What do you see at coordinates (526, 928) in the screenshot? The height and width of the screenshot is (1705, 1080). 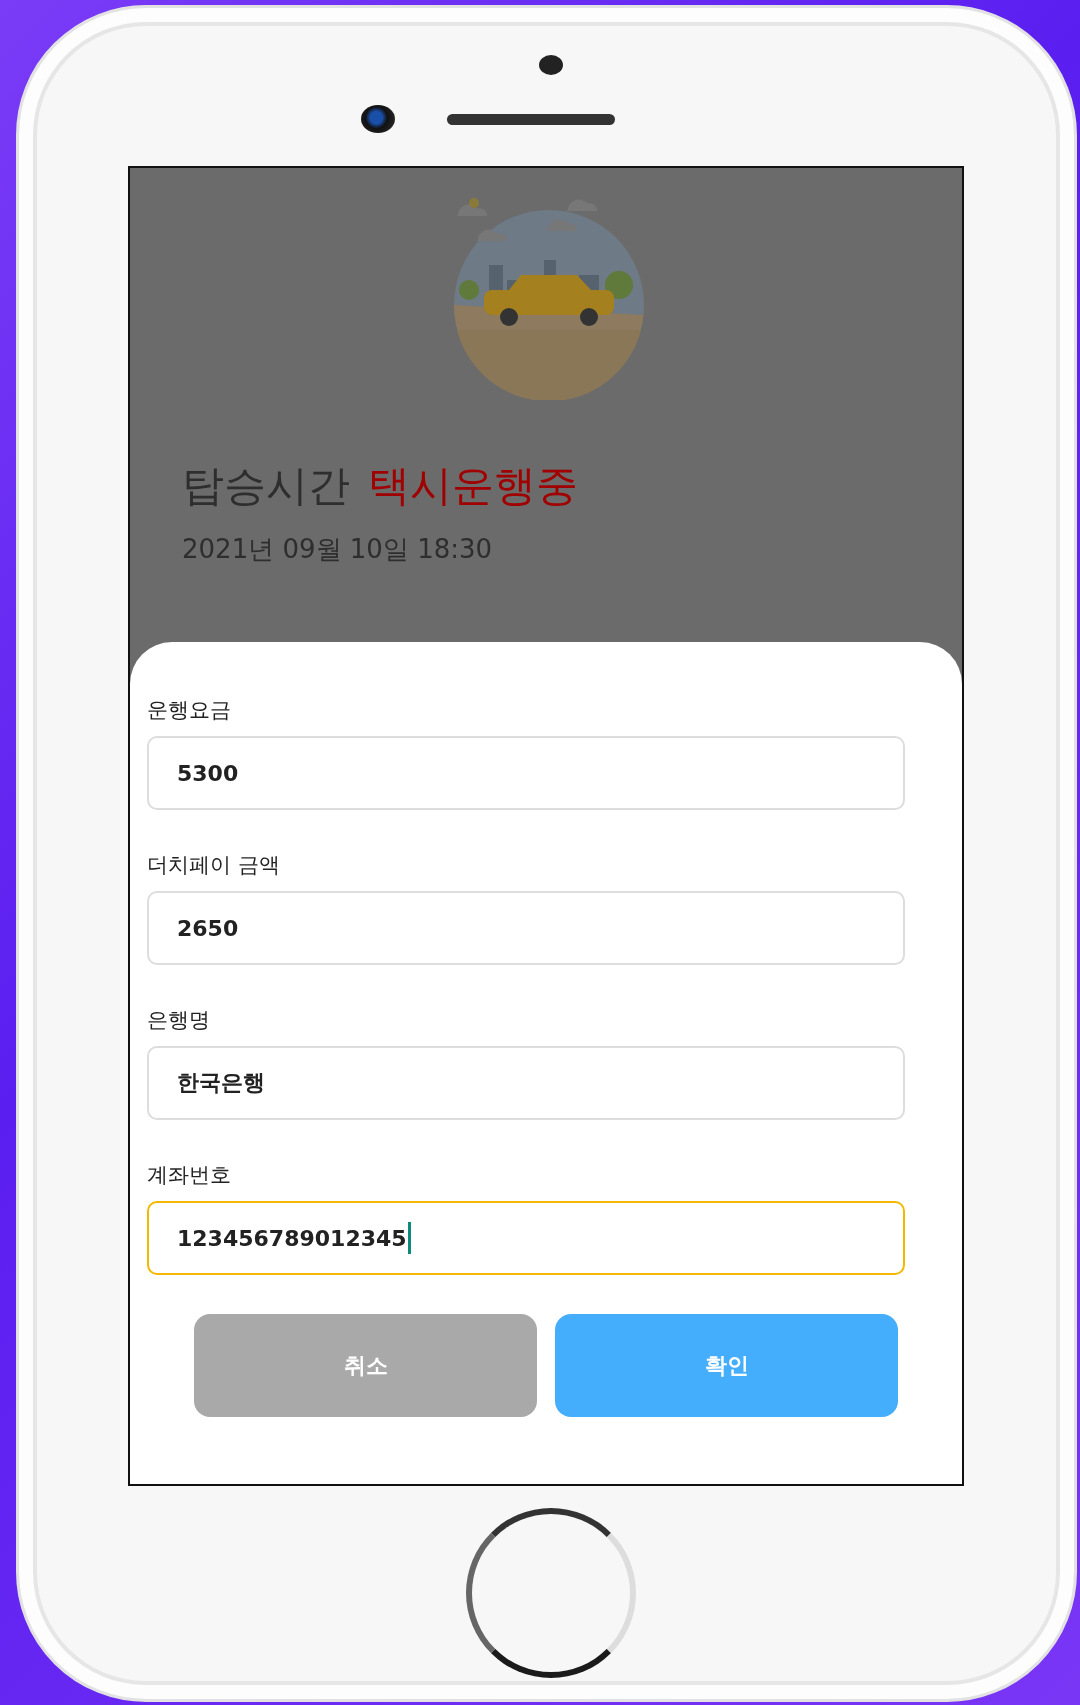 I see `input-field: 2650` at bounding box center [526, 928].